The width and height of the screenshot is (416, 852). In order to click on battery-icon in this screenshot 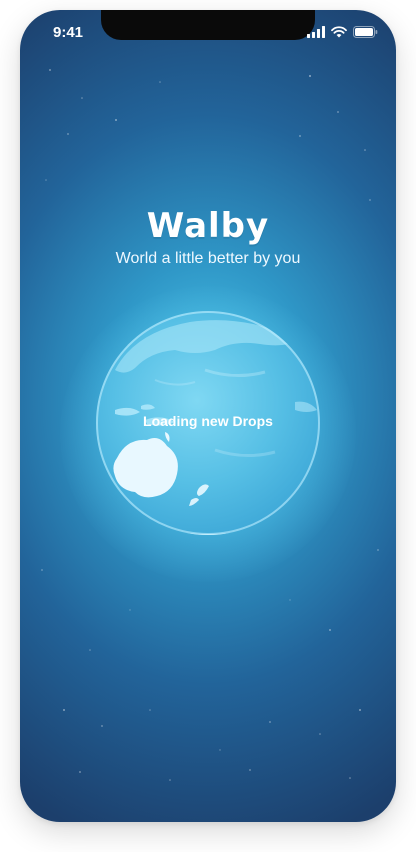, I will do `click(365, 32)`.